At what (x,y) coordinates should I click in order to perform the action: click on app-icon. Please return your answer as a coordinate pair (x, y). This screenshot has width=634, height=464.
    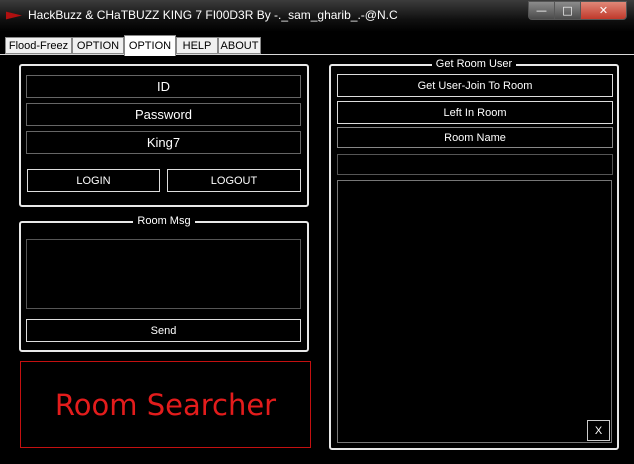
    Looking at the image, I should click on (14, 15).